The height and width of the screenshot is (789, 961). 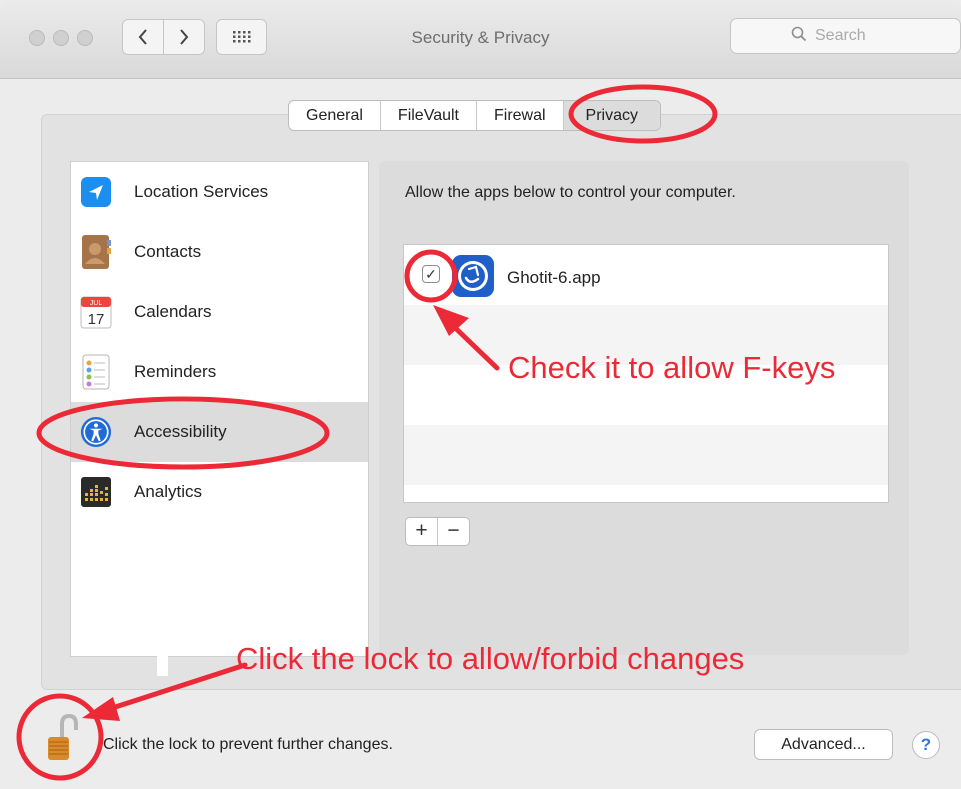 What do you see at coordinates (431, 276) in the screenshot?
I see `checkbox-highlight-circle` at bounding box center [431, 276].